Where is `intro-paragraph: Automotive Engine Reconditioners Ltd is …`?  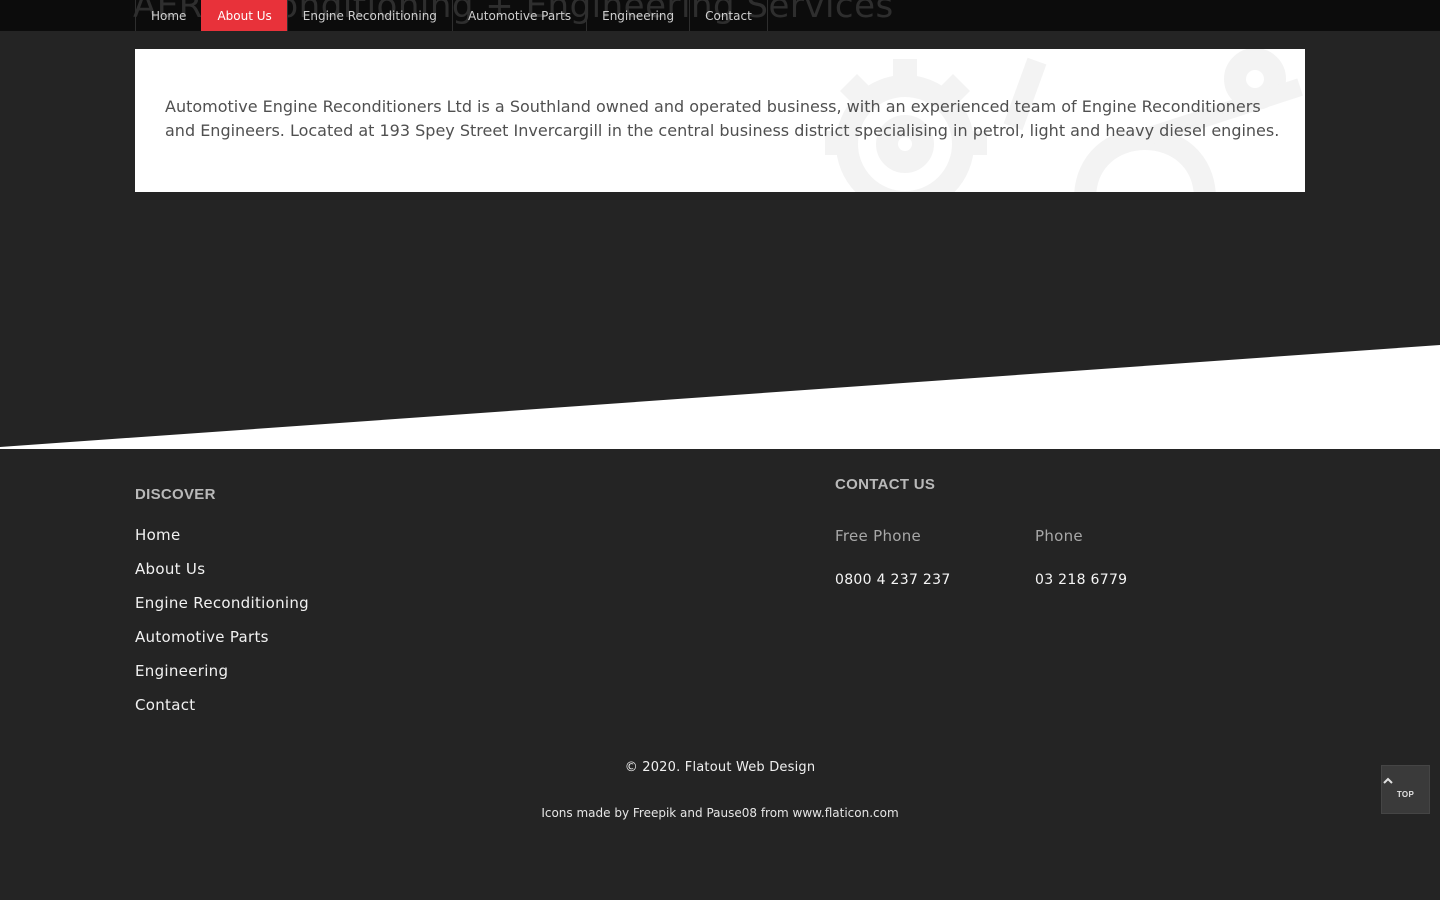 intro-paragraph: Automotive Engine Reconditioners Ltd is … is located at coordinates (722, 118).